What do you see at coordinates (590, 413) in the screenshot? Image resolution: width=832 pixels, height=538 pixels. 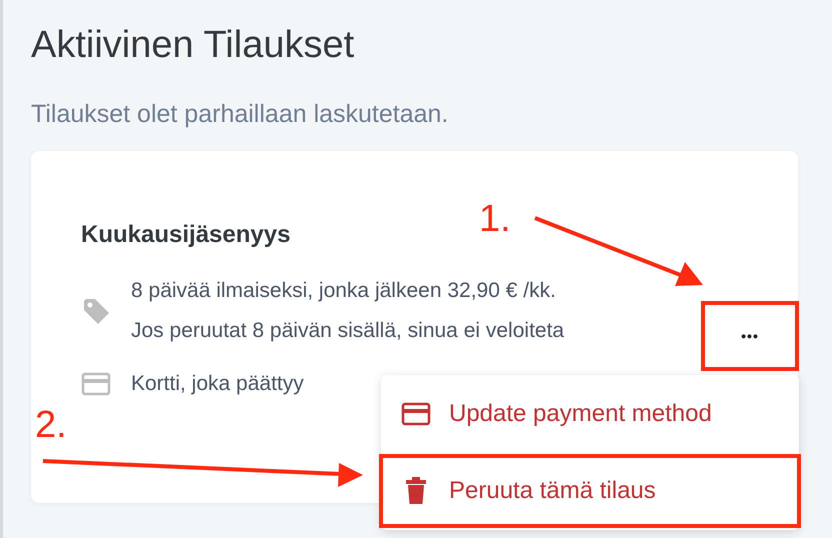 I see `menu-item: Update payment method` at bounding box center [590, 413].